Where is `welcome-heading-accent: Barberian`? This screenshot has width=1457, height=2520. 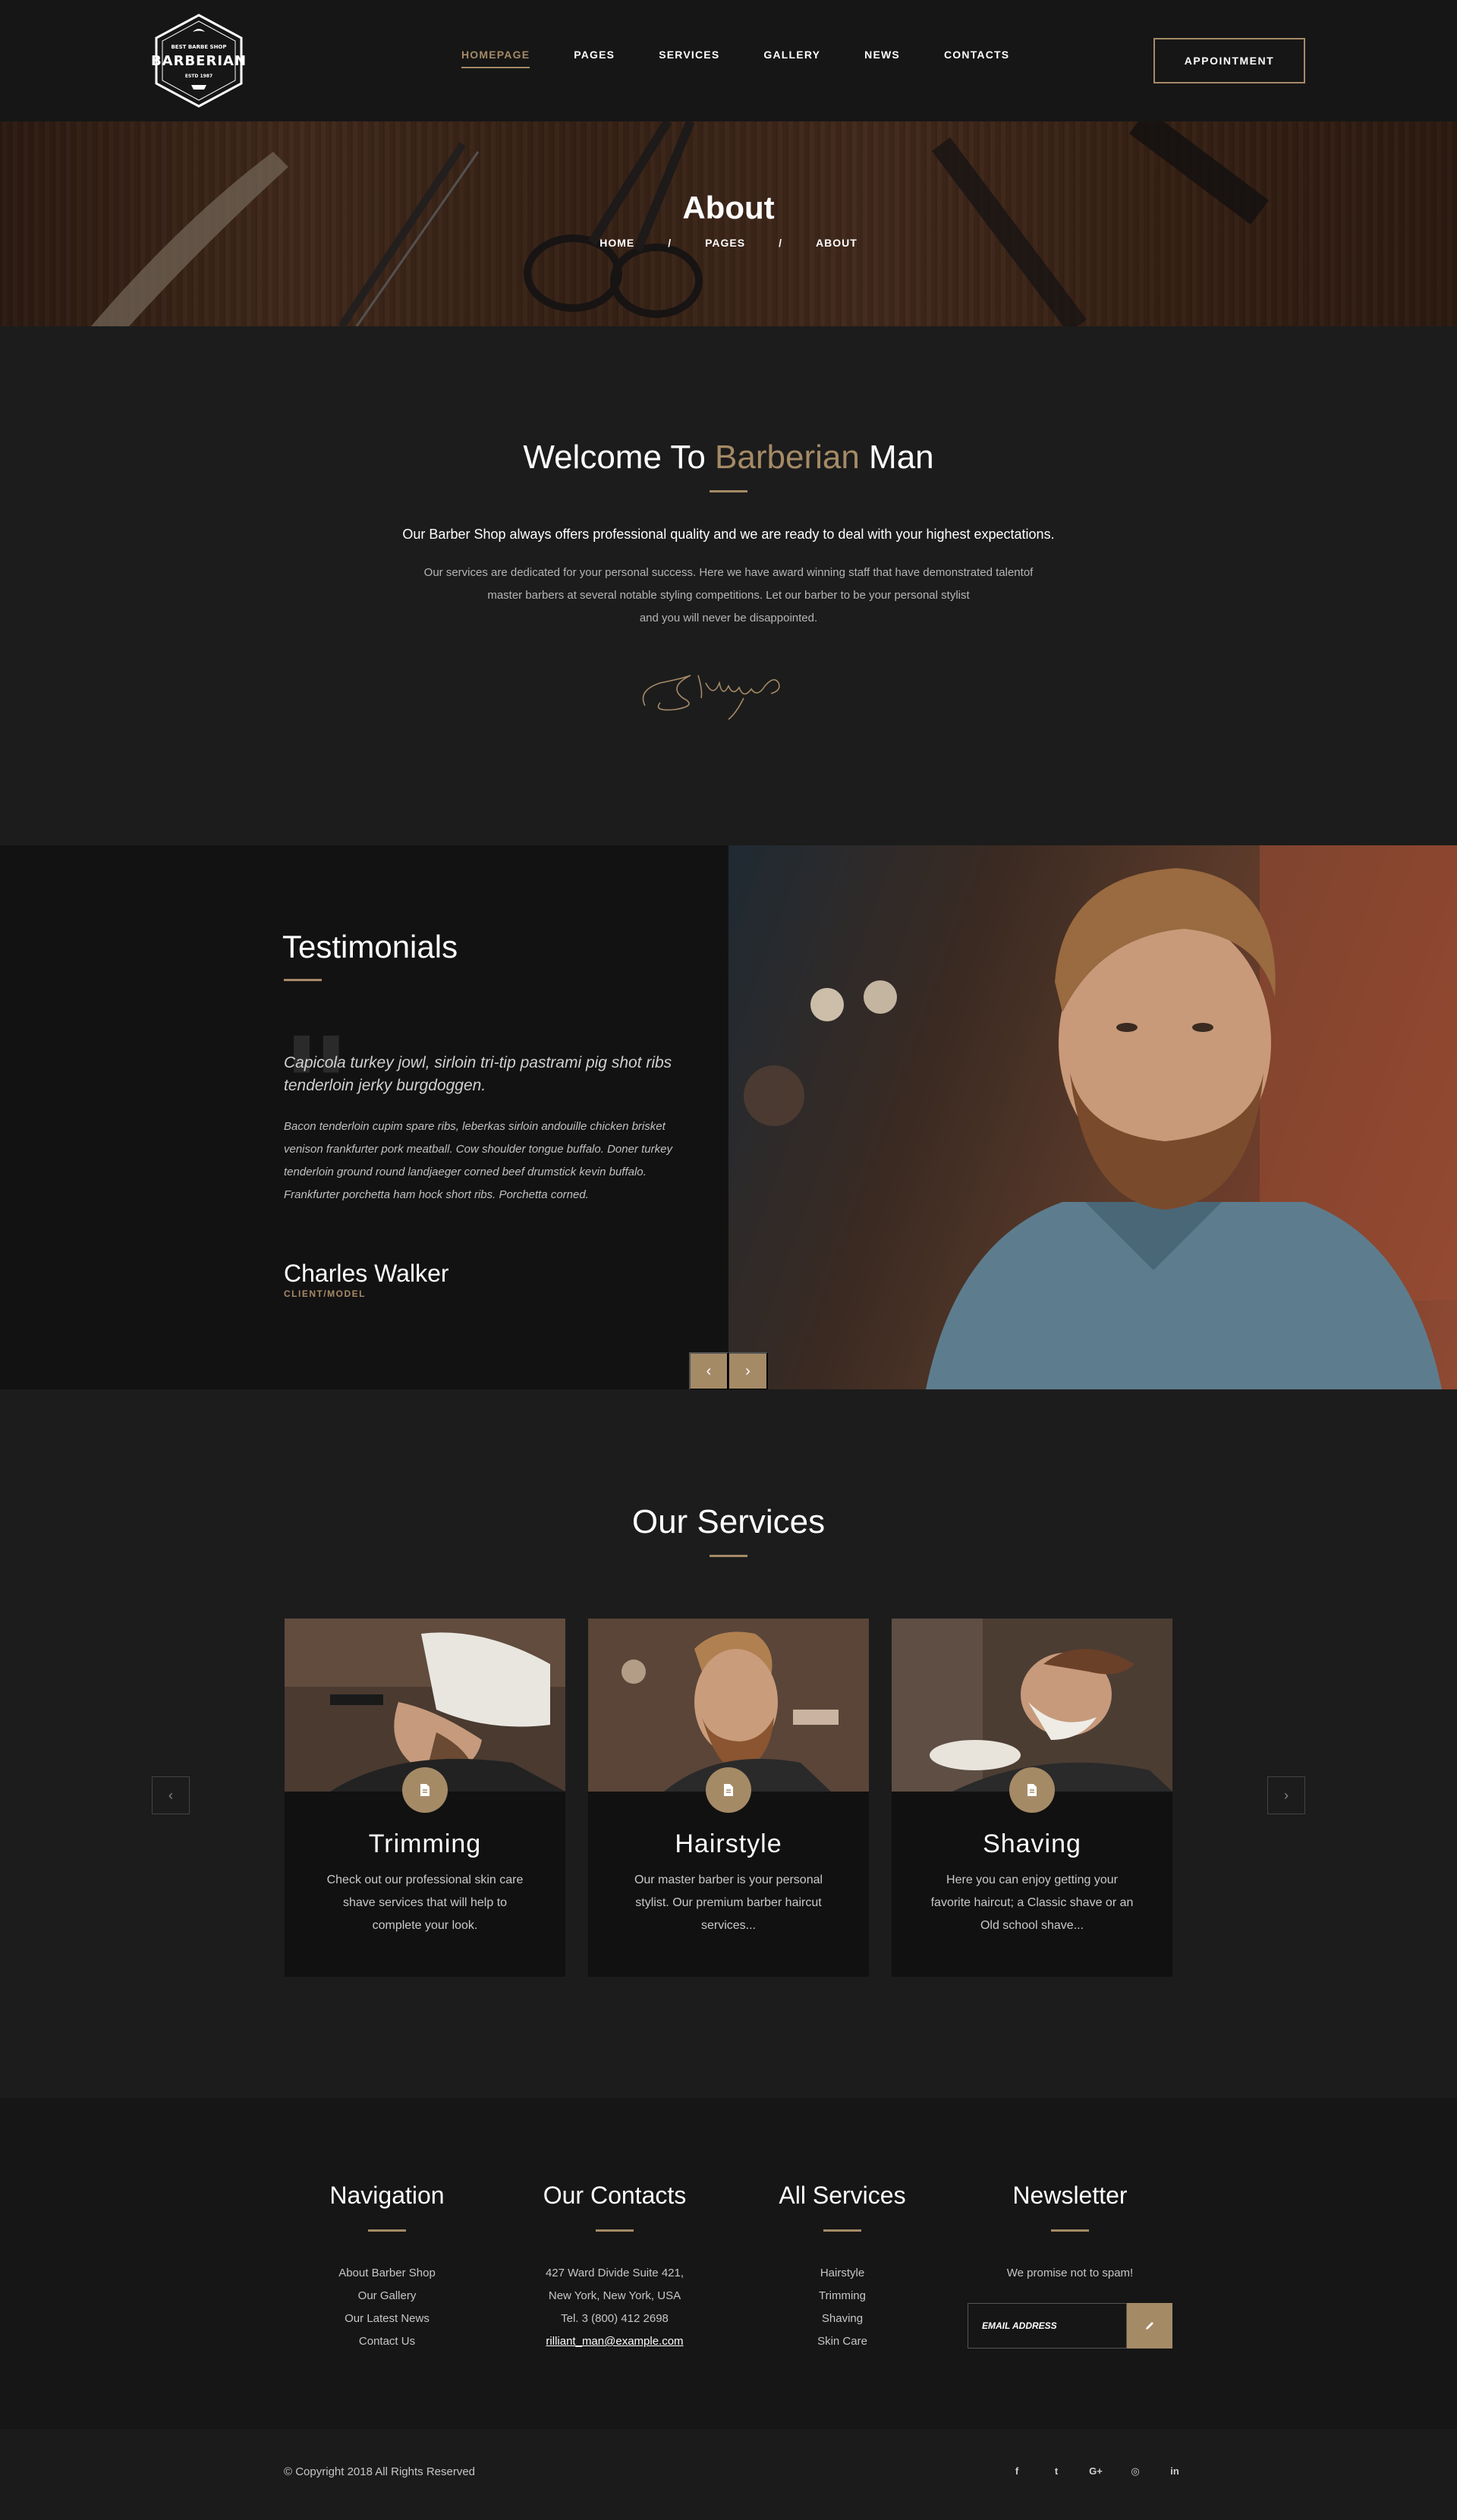 welcome-heading-accent: Barberian is located at coordinates (788, 458).